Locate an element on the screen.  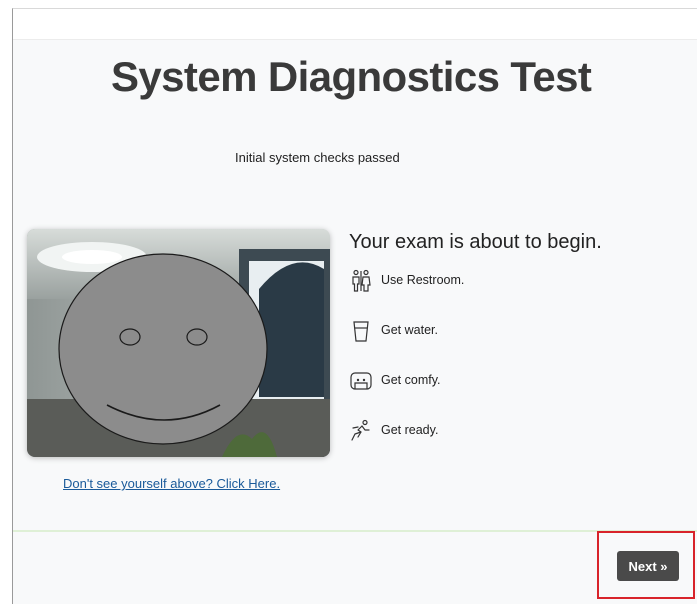
checklist-label: Get ready. is located at coordinates (410, 430).